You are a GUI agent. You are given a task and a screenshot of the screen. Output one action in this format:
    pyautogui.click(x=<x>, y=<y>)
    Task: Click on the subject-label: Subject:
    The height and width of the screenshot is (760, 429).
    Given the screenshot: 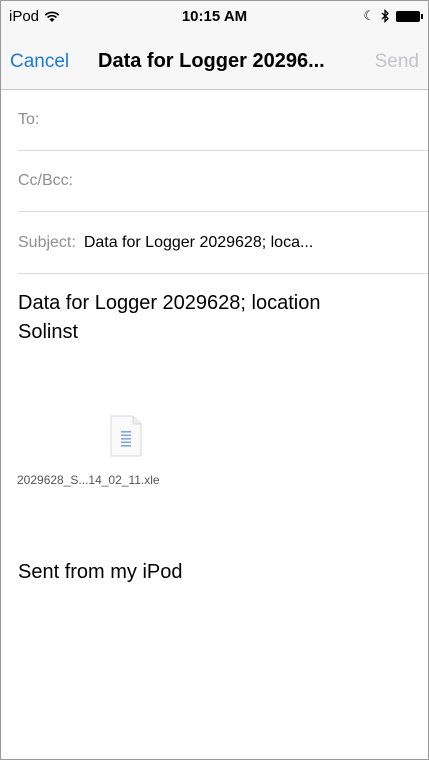 What is the action you would take?
    pyautogui.click(x=47, y=242)
    